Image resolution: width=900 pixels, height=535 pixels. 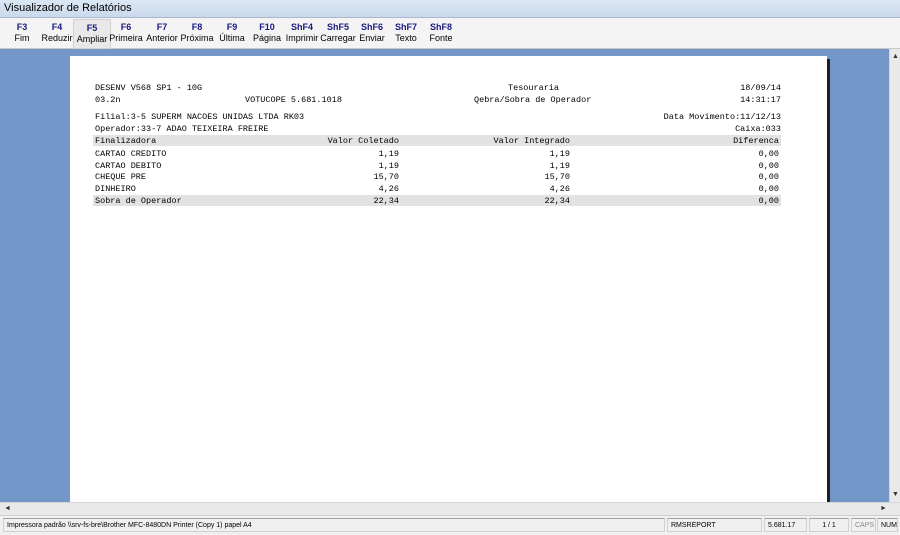 I want to click on report-time: 14:31:17, so click(x=760, y=100).